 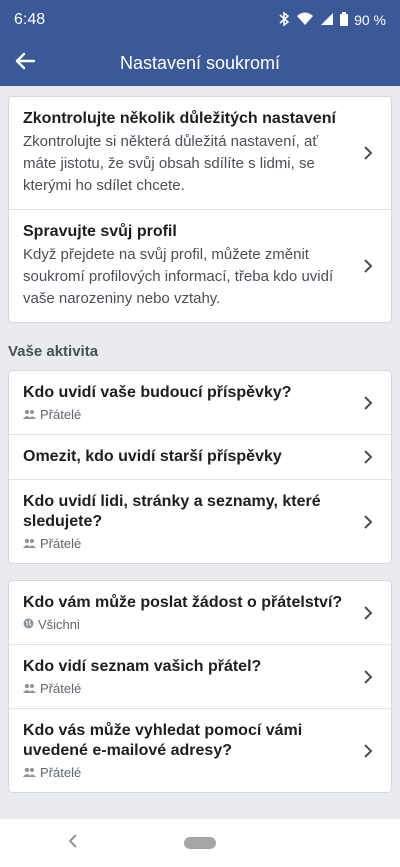 I want to click on limit-old-posts-row: Omezit, kdo uvidí starší příspěvky, so click(x=200, y=456).